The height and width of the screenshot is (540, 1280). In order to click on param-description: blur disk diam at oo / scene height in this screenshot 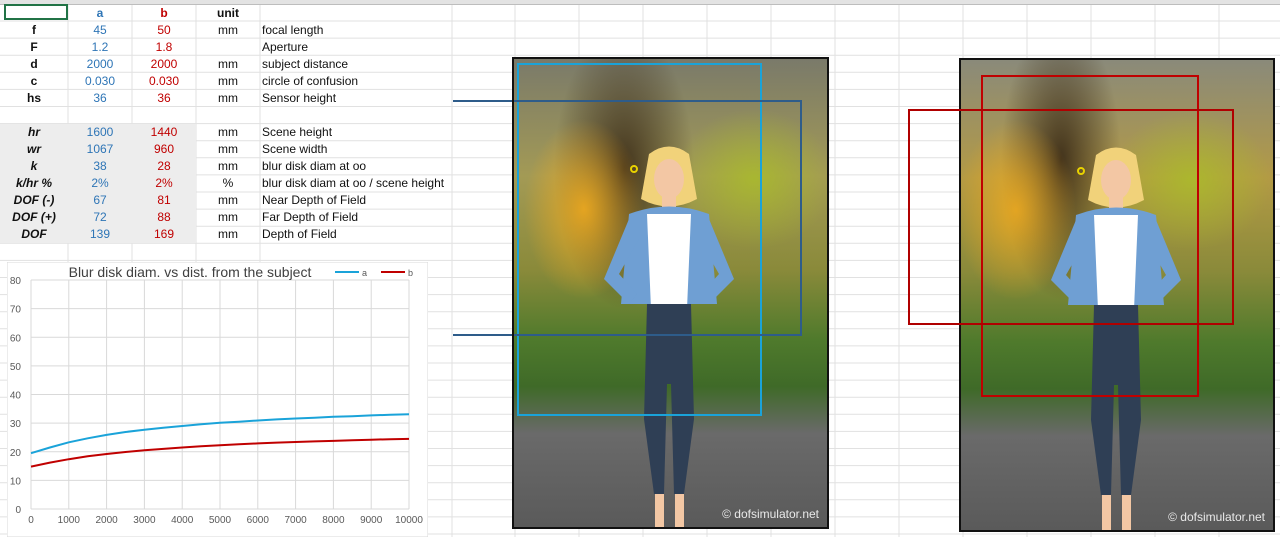, I will do `click(353, 183)`.